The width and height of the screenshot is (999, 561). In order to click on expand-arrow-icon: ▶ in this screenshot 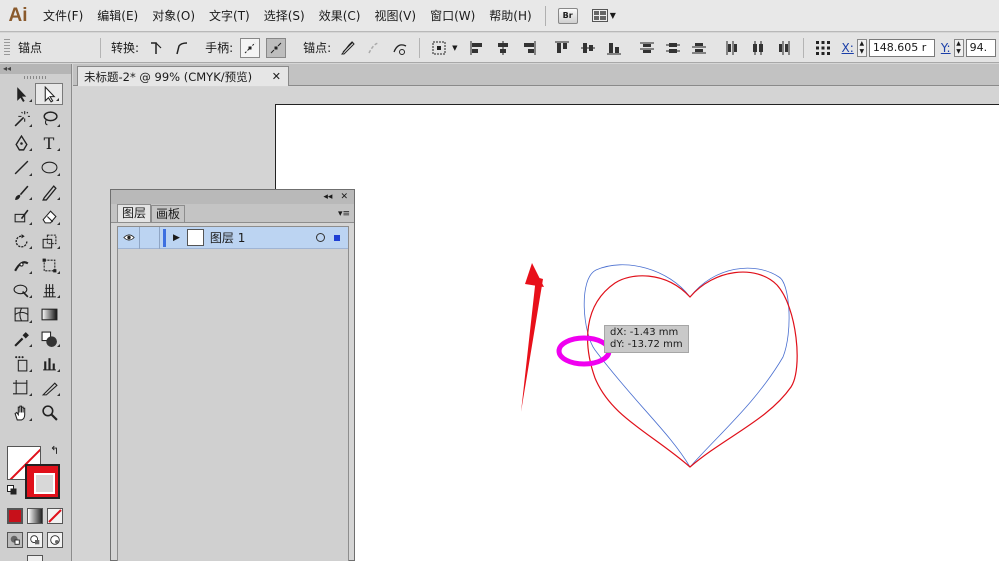, I will do `click(176, 238)`.